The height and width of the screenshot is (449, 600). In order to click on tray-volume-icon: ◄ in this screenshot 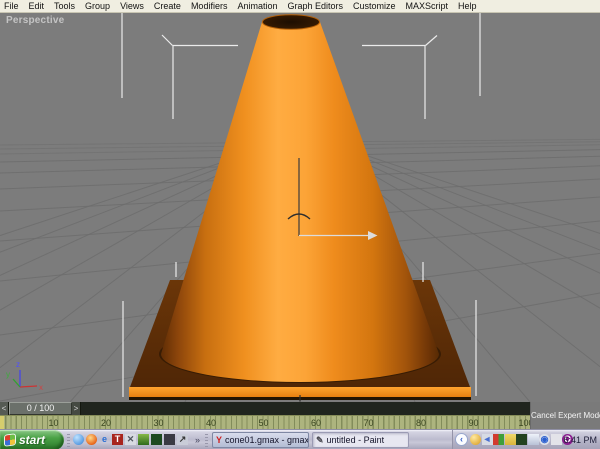, I will do `click(487, 439)`.